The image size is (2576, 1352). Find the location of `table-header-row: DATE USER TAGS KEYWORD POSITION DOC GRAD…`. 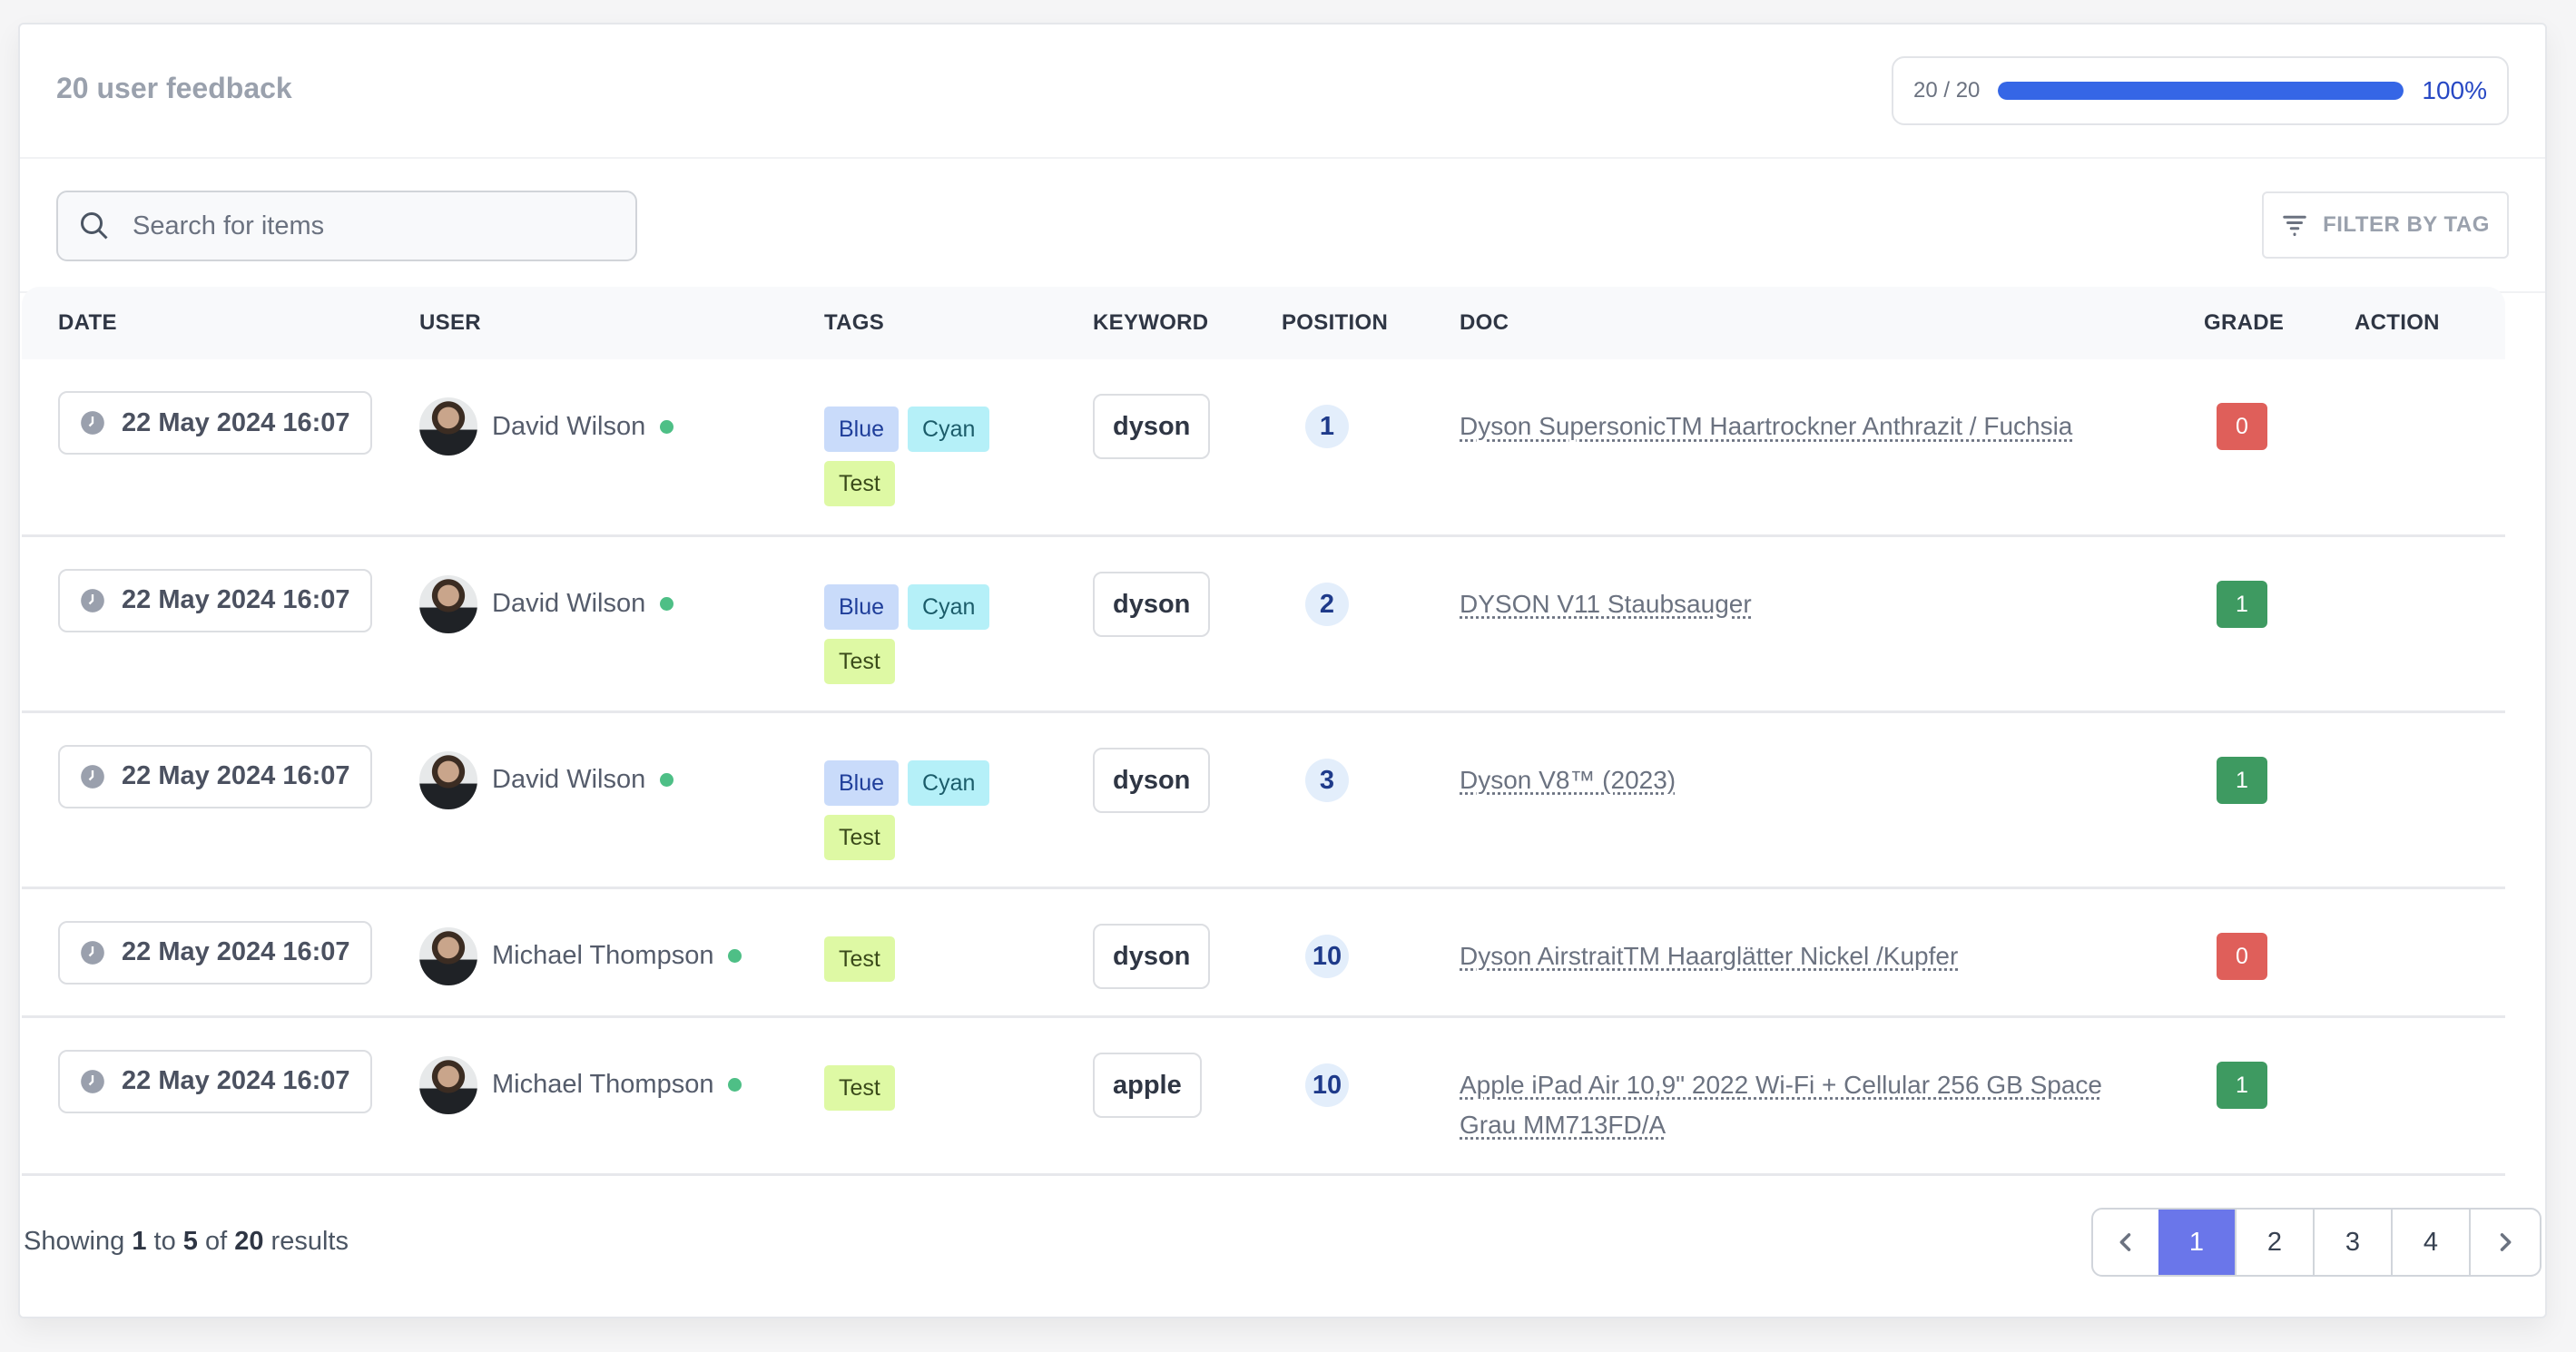

table-header-row: DATE USER TAGS KEYWORD POSITION DOC GRAD… is located at coordinates (1263, 323).